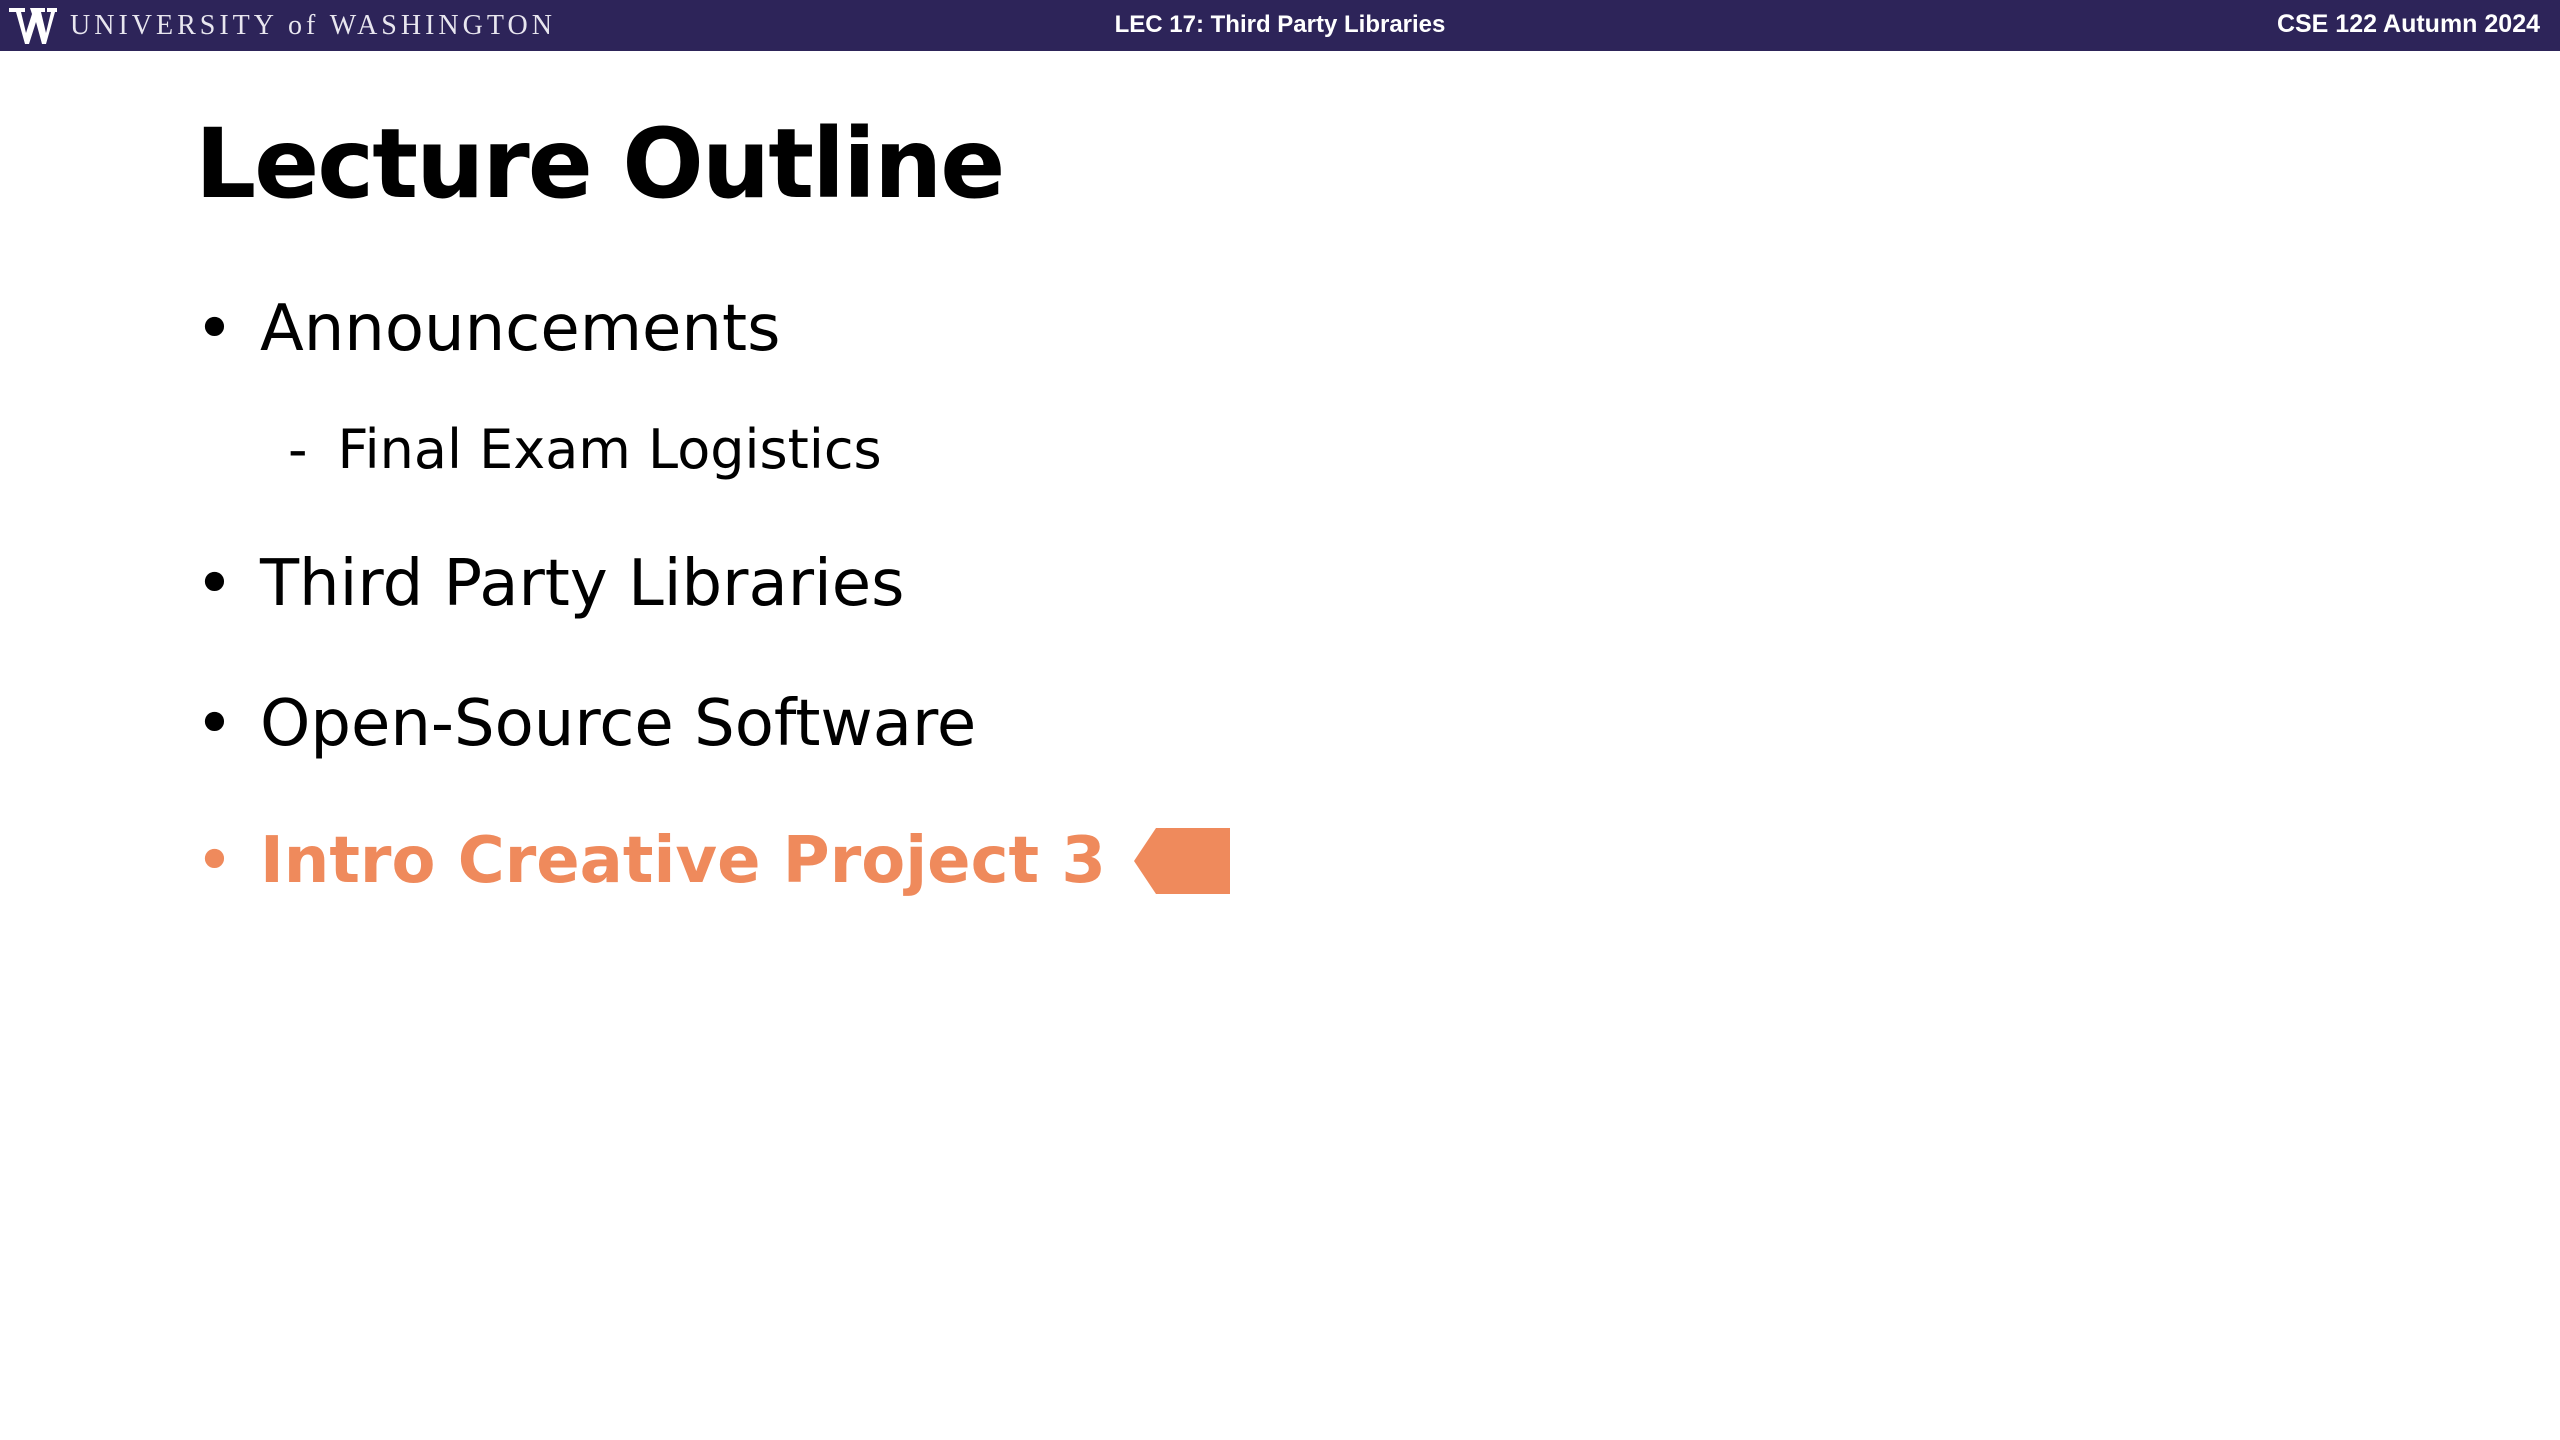 The width and height of the screenshot is (2560, 1440). Describe the element at coordinates (682, 860) in the screenshot. I see `outline-item-text: Intro Creative Project 3` at that location.